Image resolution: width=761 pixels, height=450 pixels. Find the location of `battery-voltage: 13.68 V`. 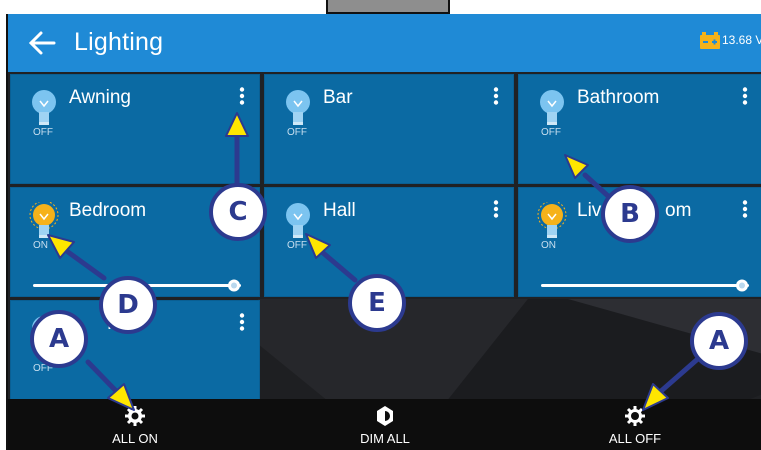

battery-voltage: 13.68 V is located at coordinates (741, 40).